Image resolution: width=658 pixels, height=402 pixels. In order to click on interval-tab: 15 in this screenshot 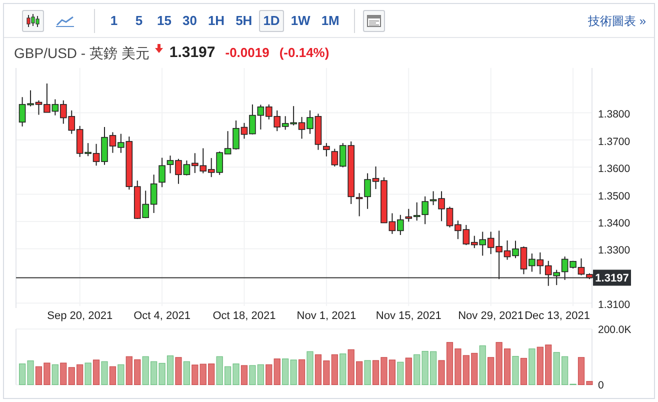, I will do `click(164, 21)`.